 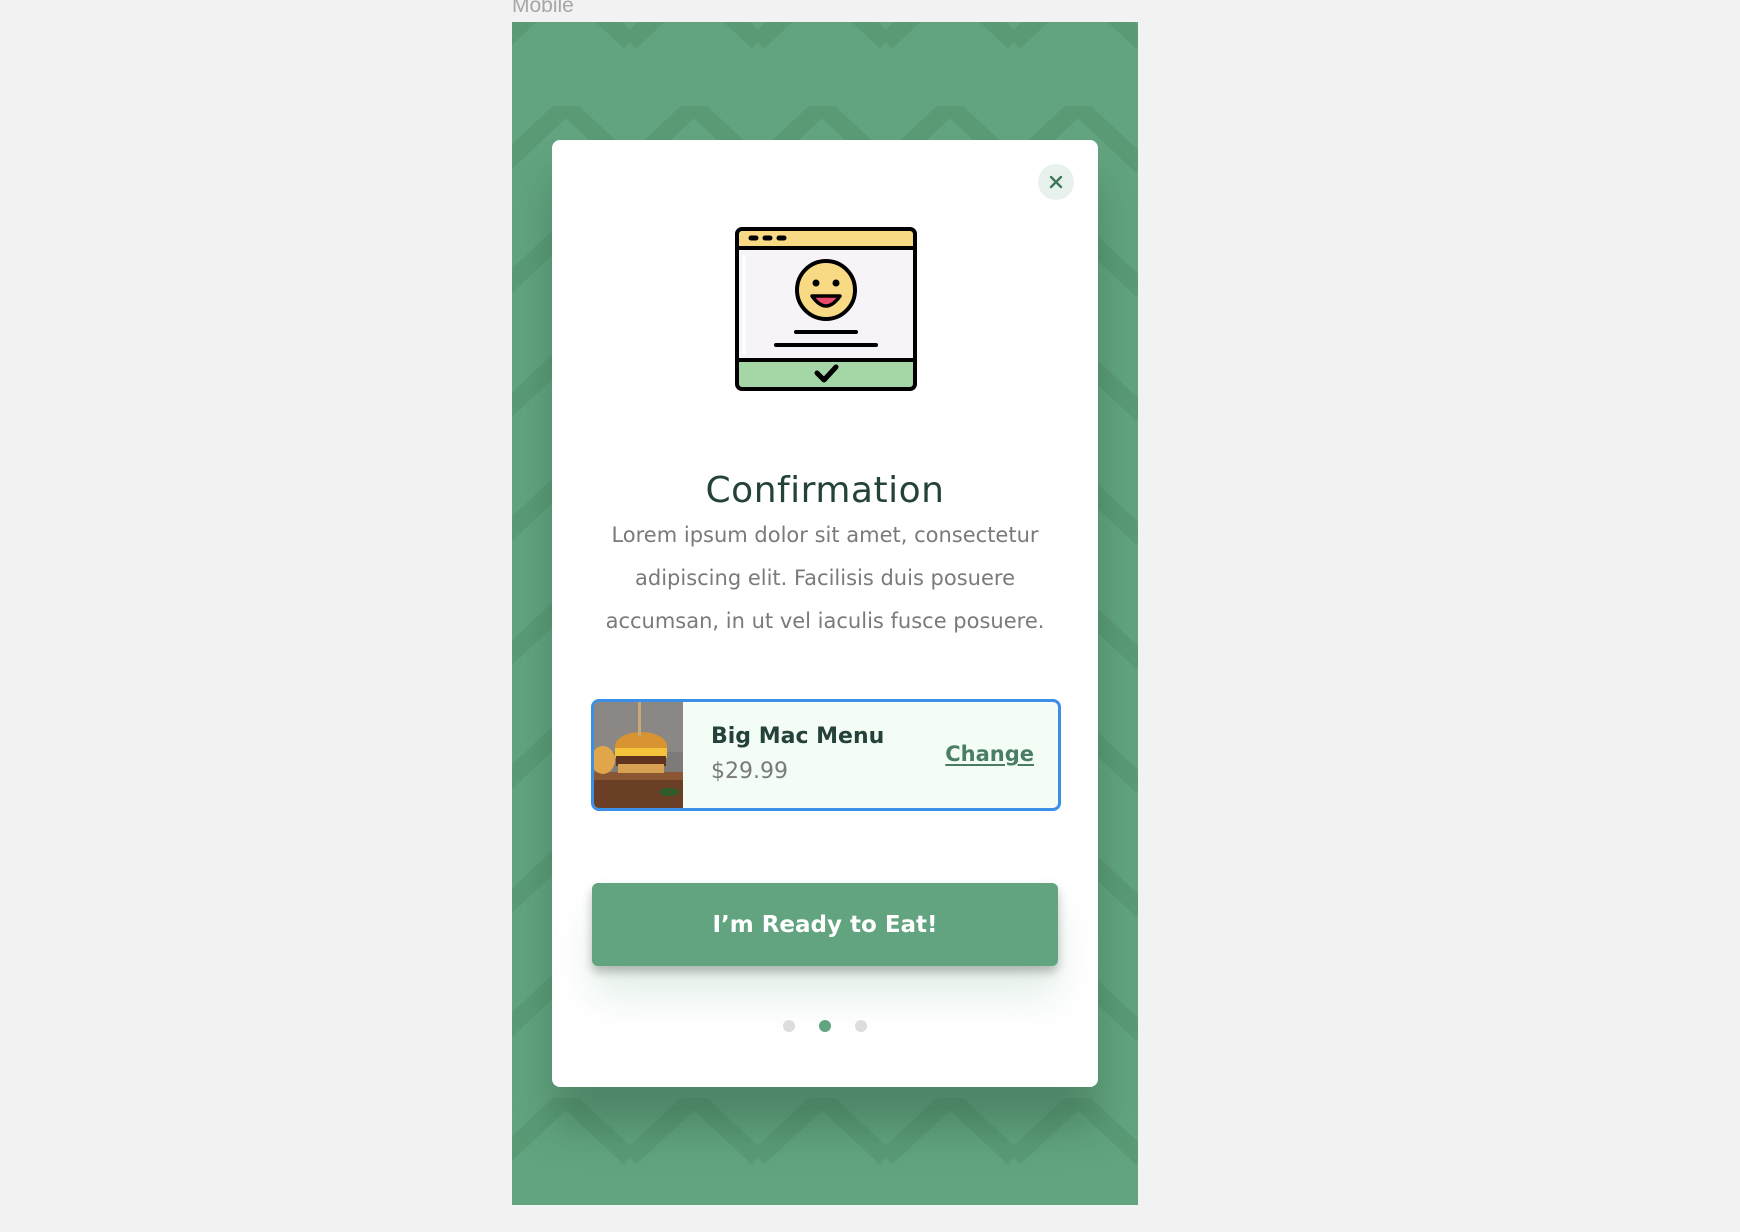 What do you see at coordinates (749, 771) in the screenshot?
I see `item-price: $29.99` at bounding box center [749, 771].